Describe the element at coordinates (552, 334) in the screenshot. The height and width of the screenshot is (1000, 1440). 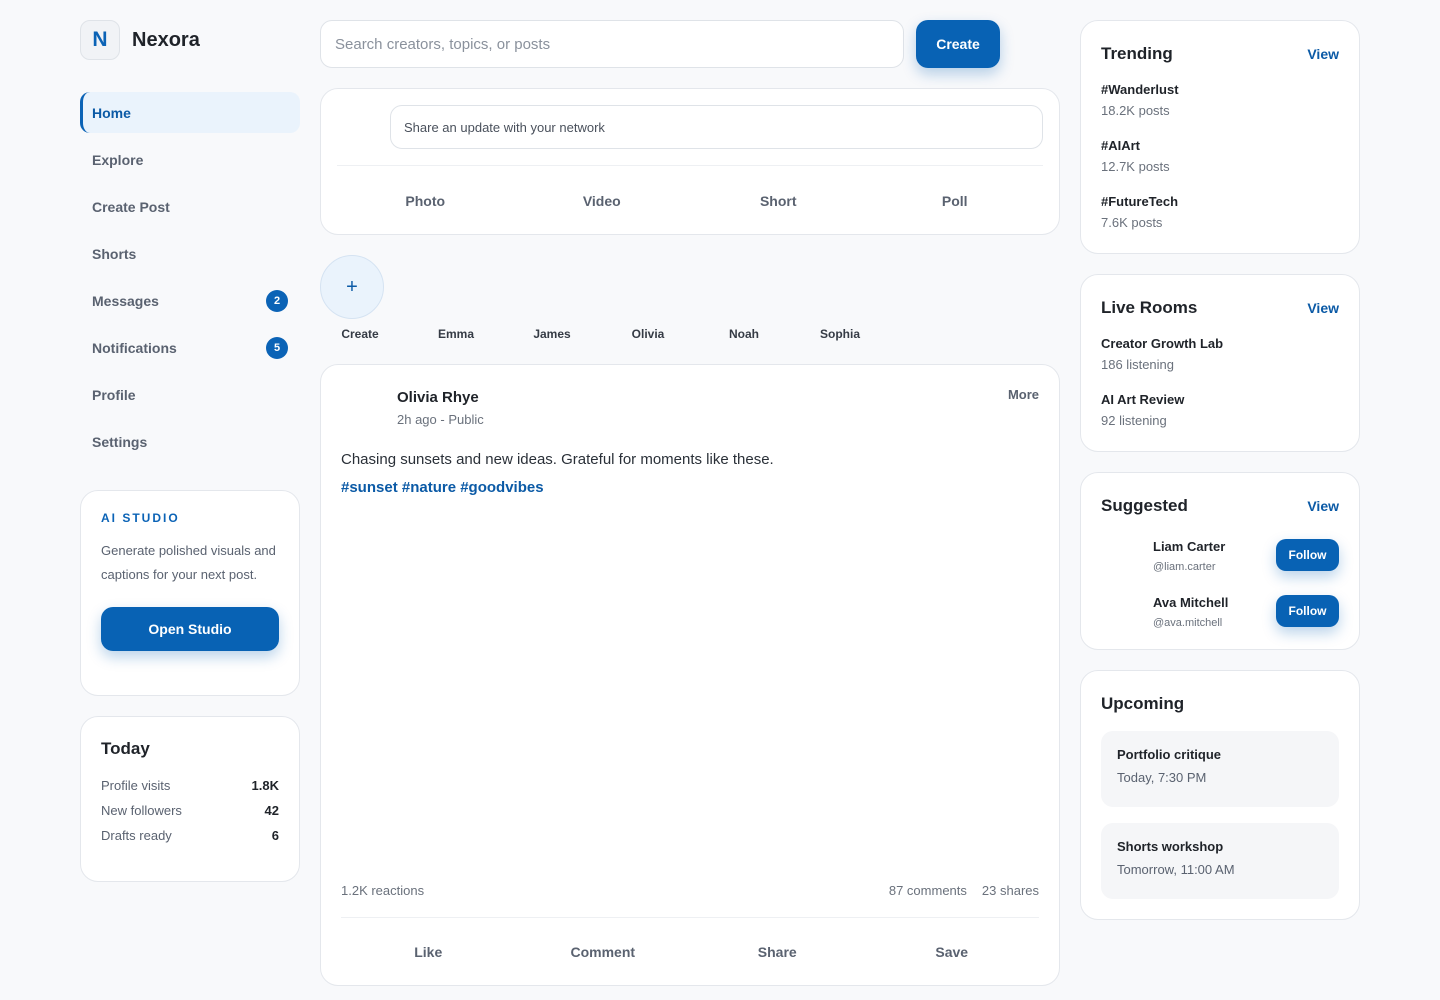
I see `story-james: James` at that location.